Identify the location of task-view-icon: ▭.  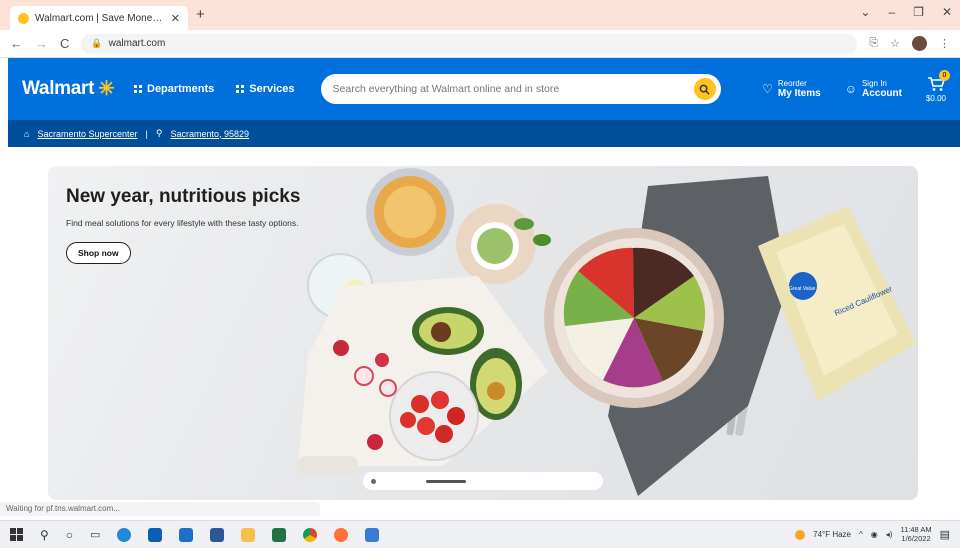
(95, 534).